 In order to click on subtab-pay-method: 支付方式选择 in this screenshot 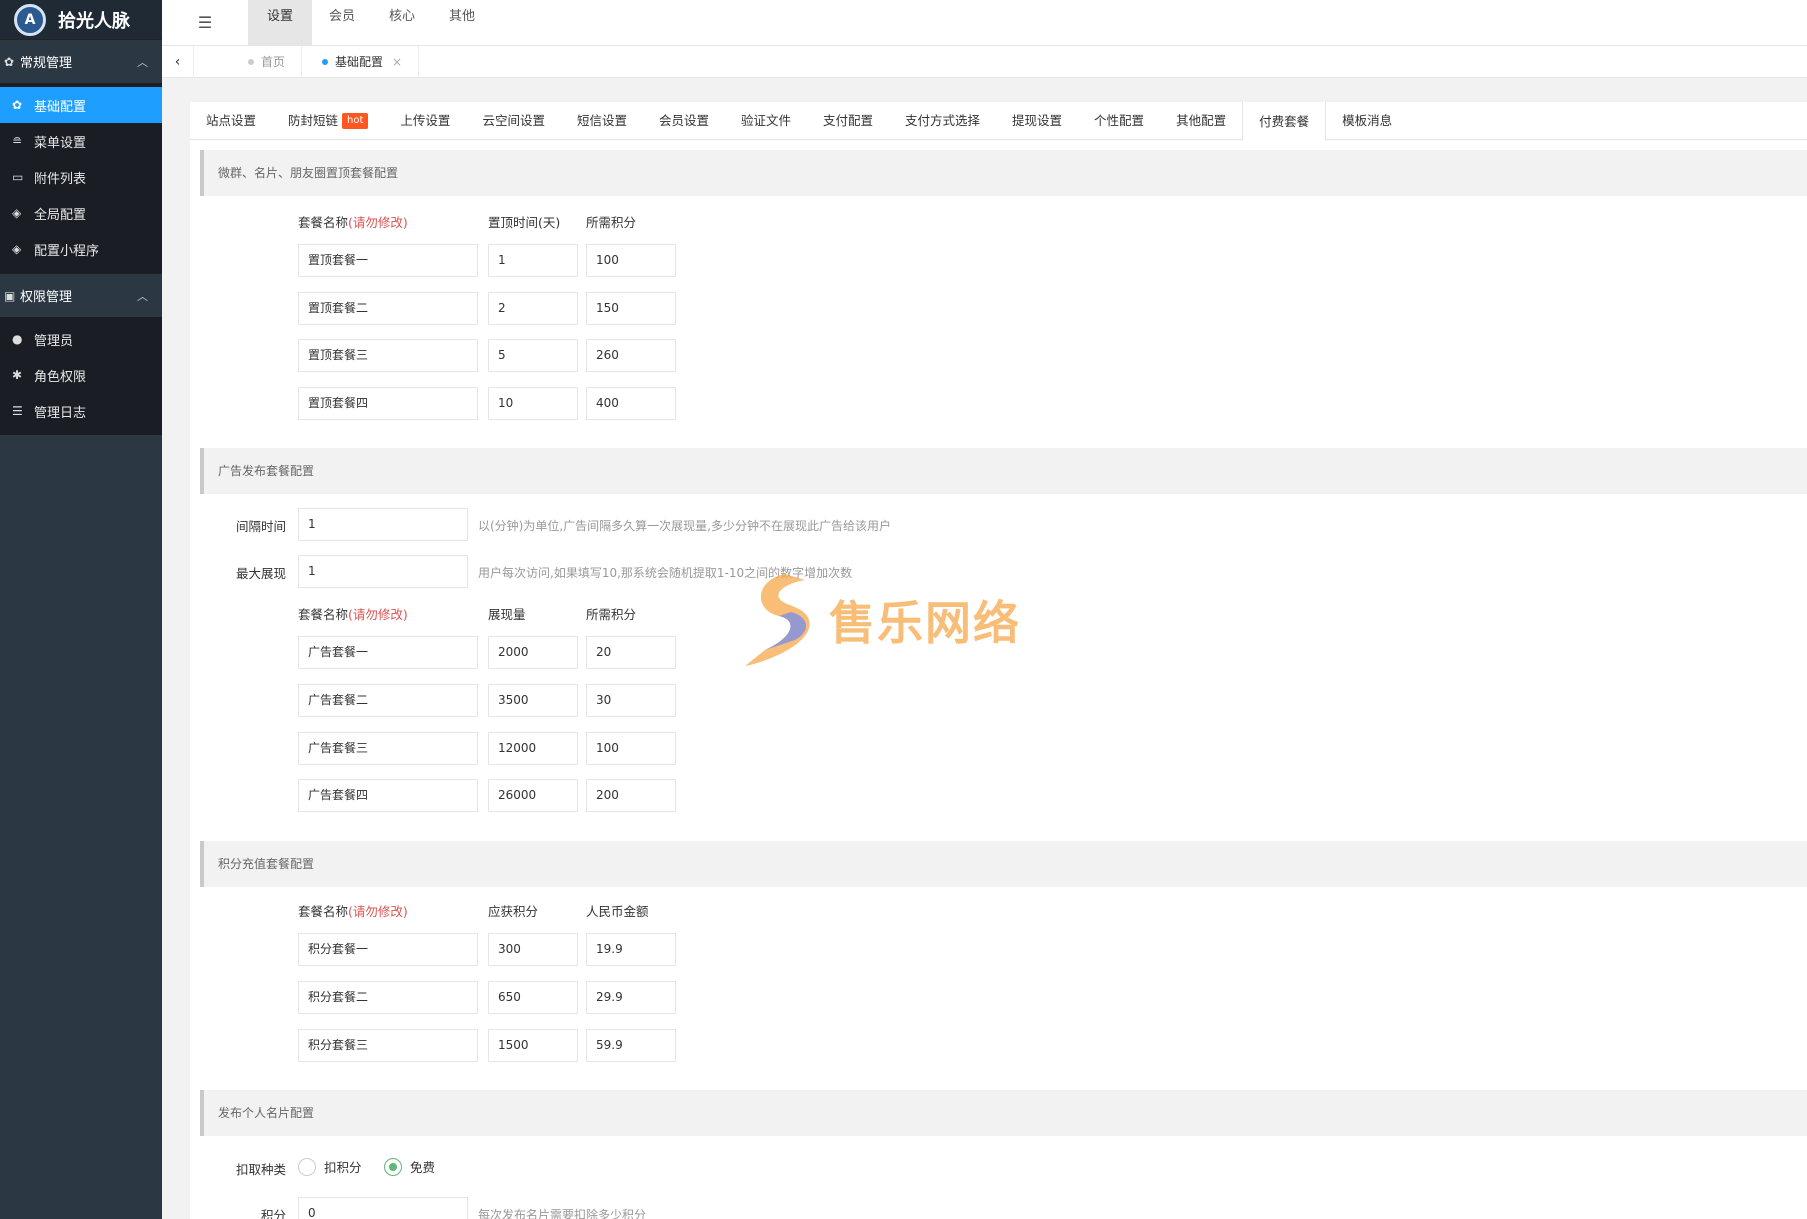, I will do `click(942, 120)`.